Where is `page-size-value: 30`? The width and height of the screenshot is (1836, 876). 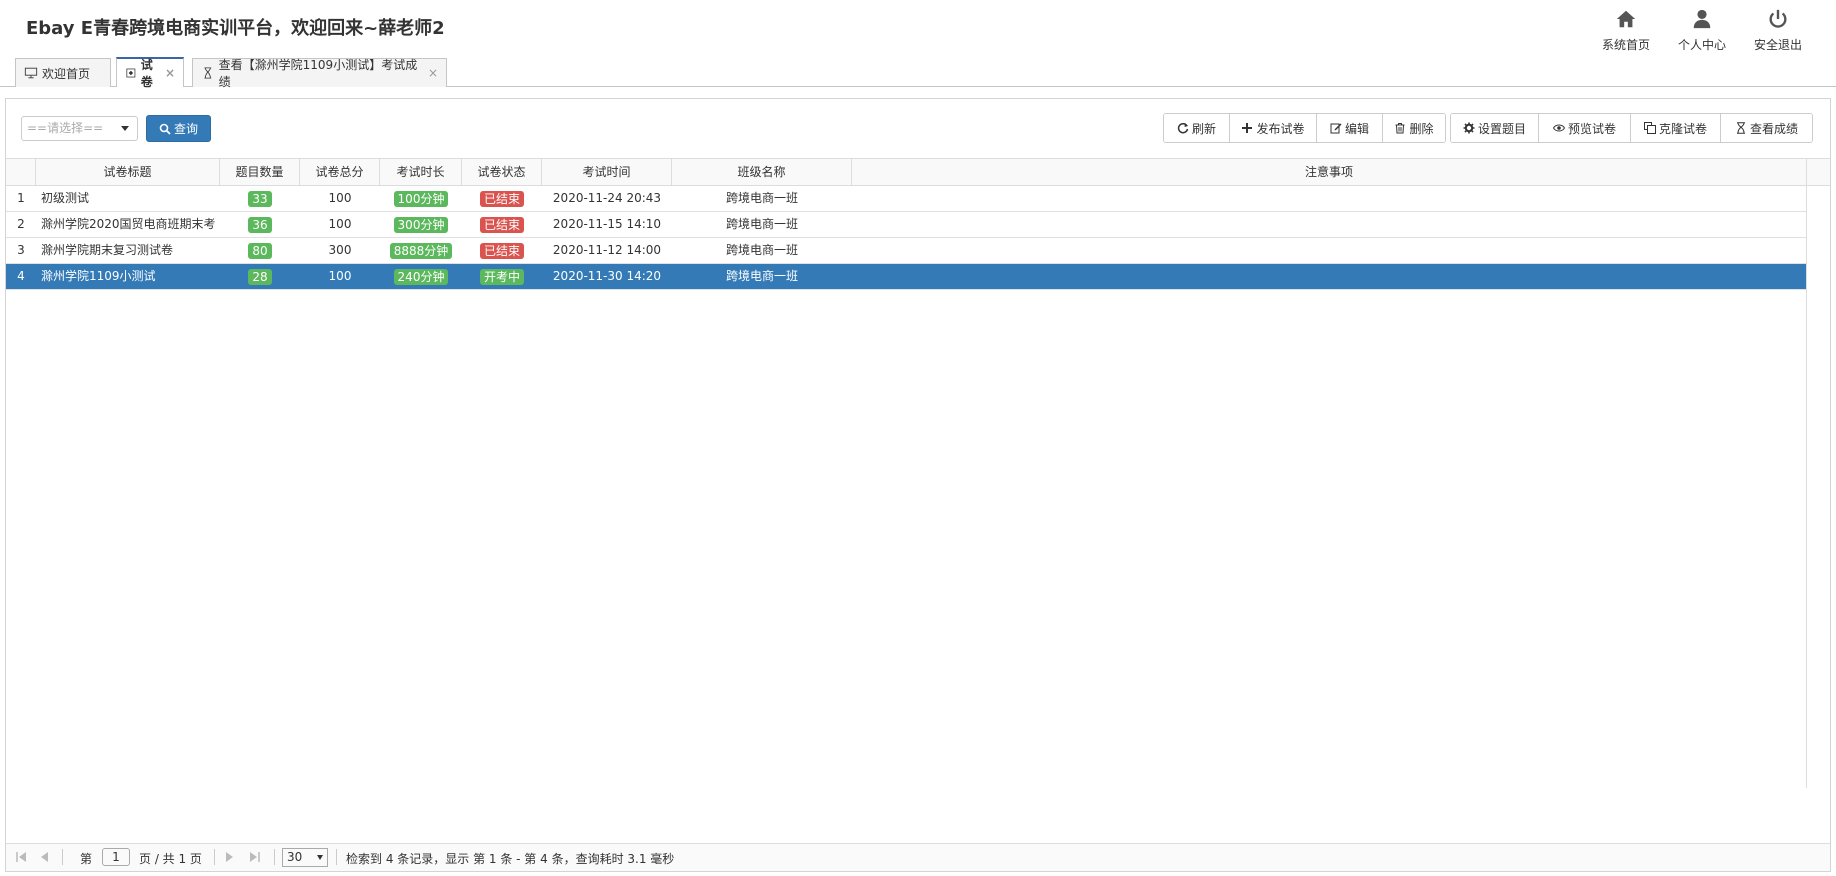 page-size-value: 30 is located at coordinates (295, 857).